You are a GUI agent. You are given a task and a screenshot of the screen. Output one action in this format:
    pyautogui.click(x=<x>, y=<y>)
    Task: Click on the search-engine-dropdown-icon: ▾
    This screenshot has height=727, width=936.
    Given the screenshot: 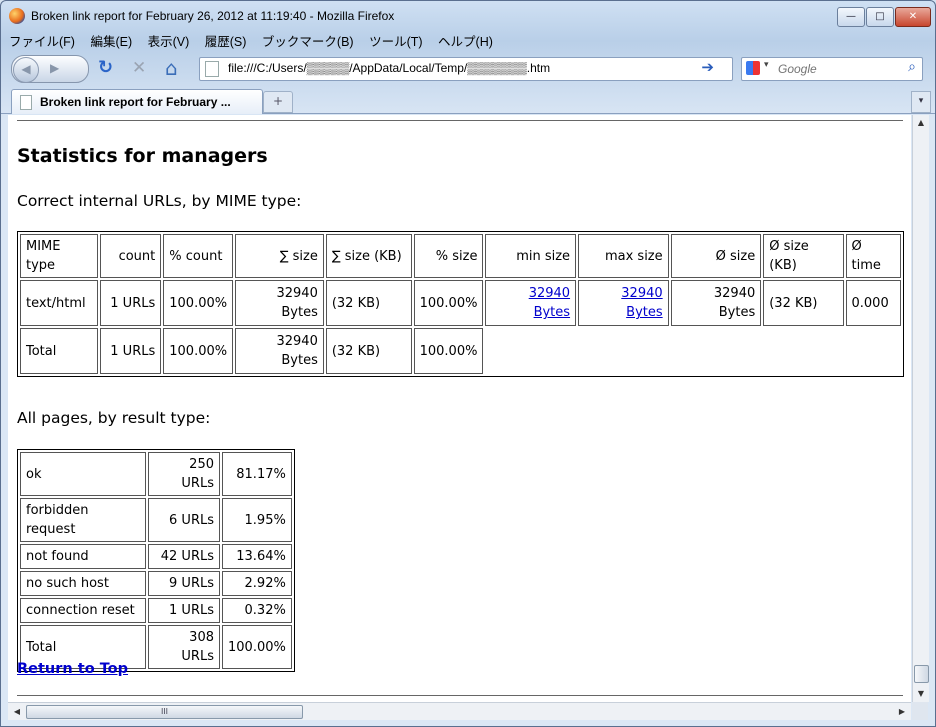 What is the action you would take?
    pyautogui.click(x=766, y=65)
    